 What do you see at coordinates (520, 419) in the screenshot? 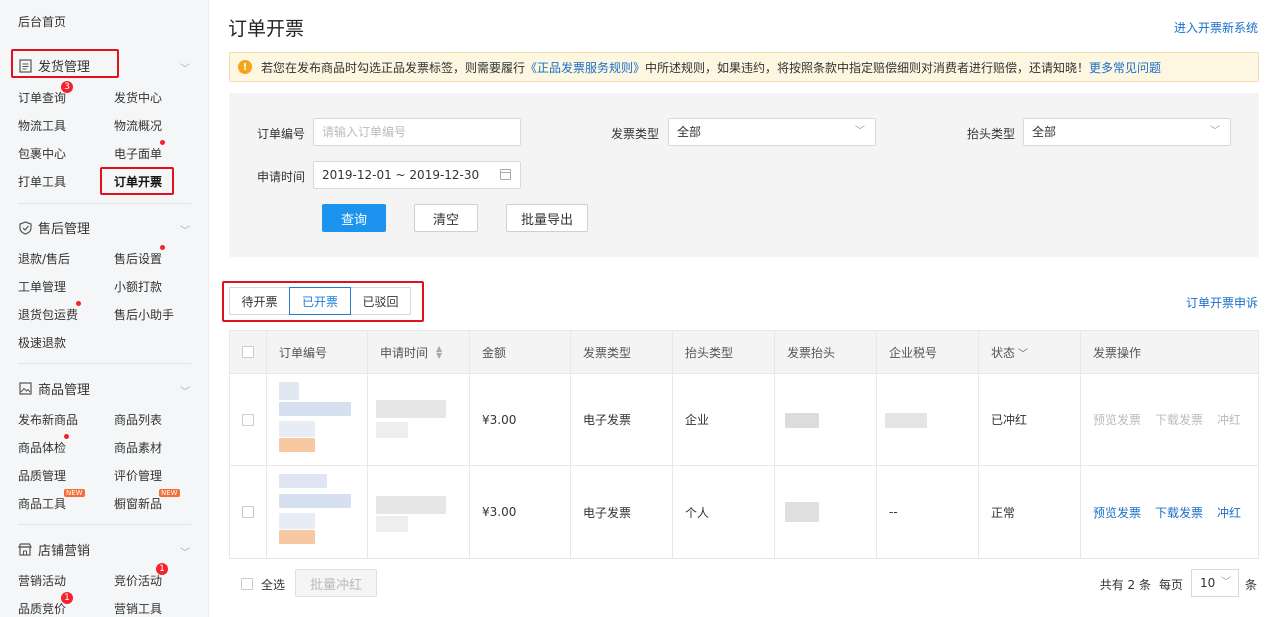
I see `amount-cell: ¥3.00` at bounding box center [520, 419].